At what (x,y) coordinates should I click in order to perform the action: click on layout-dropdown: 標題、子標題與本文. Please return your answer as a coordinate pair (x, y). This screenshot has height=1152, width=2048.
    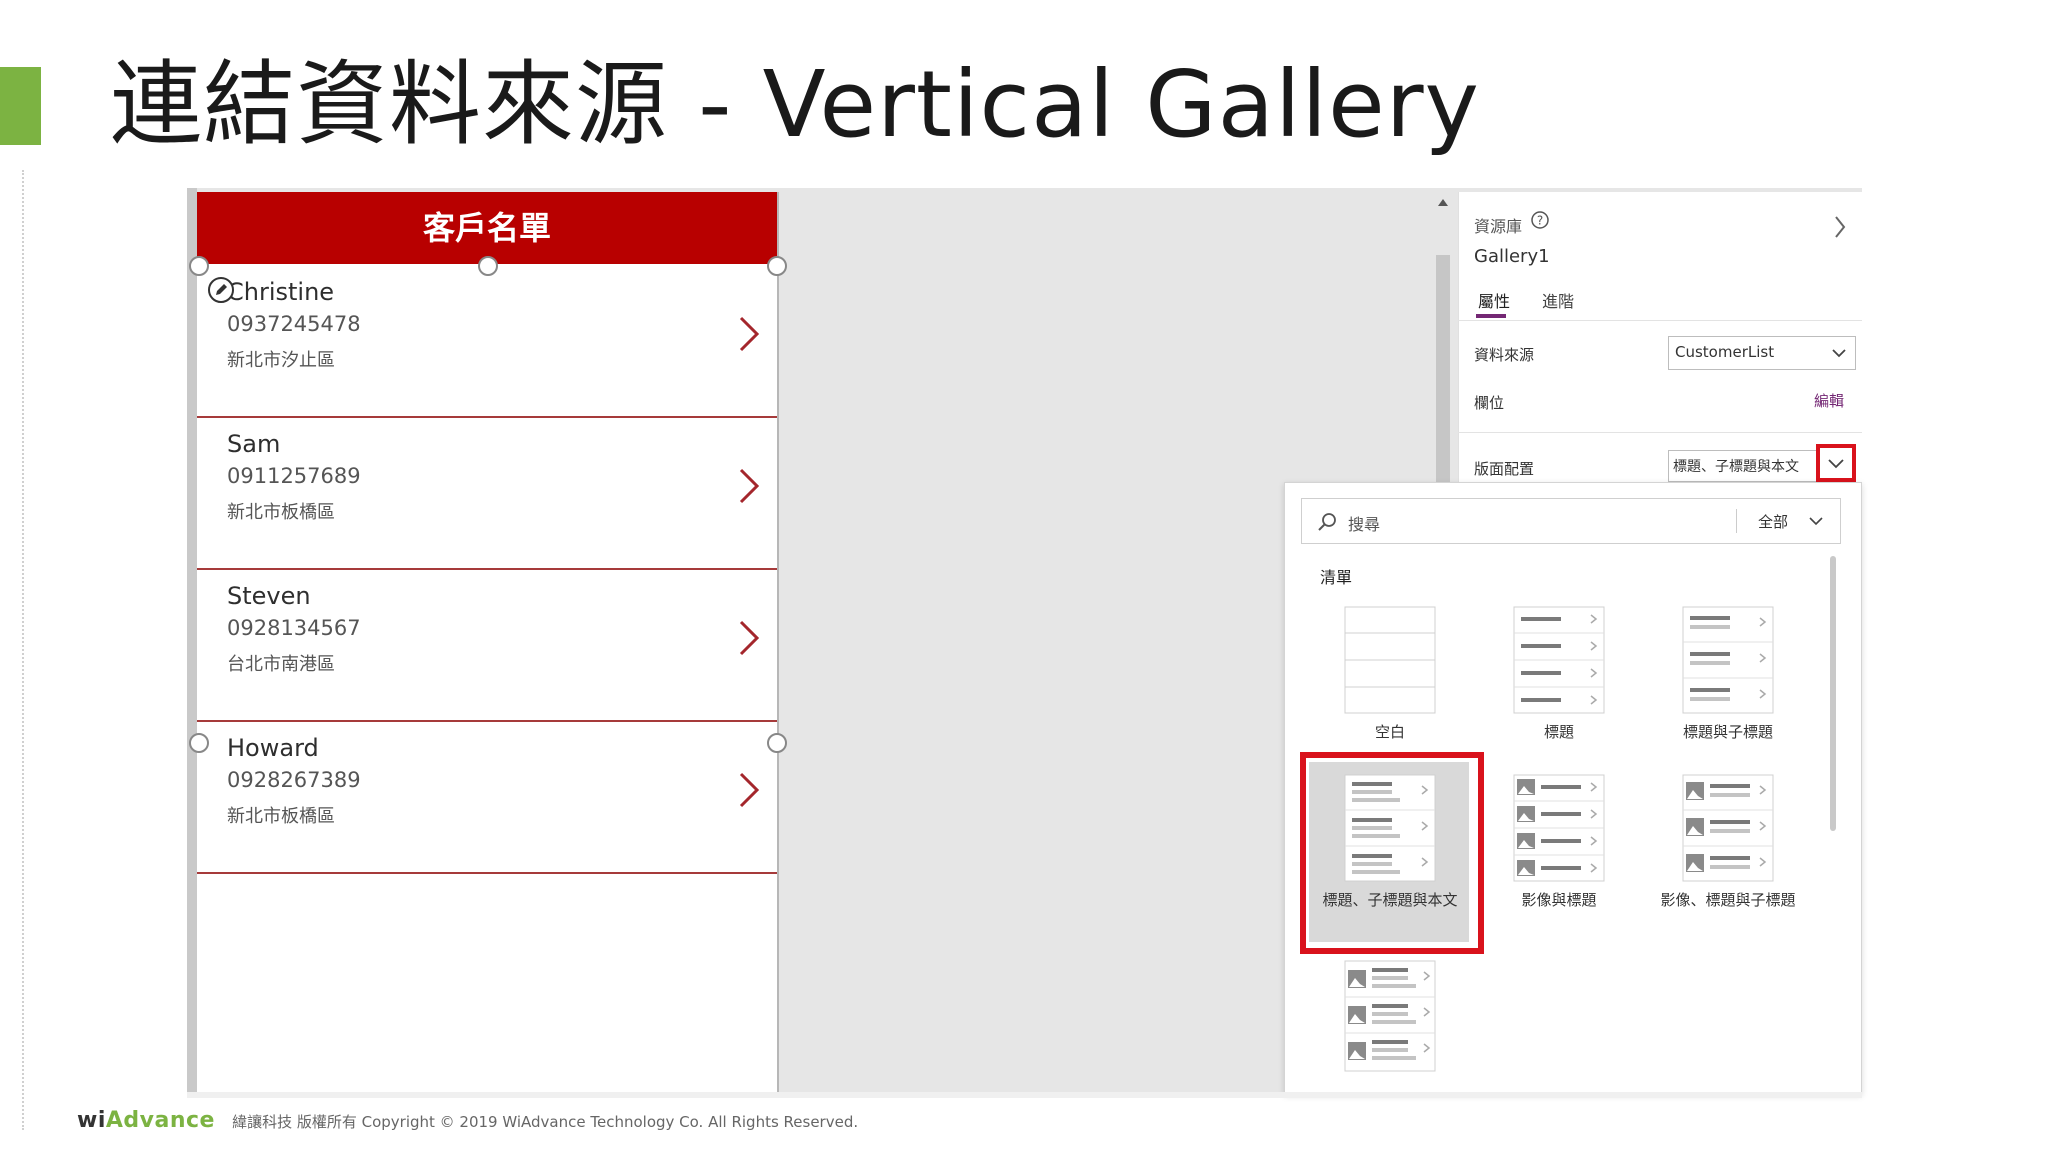
    Looking at the image, I should click on (1743, 466).